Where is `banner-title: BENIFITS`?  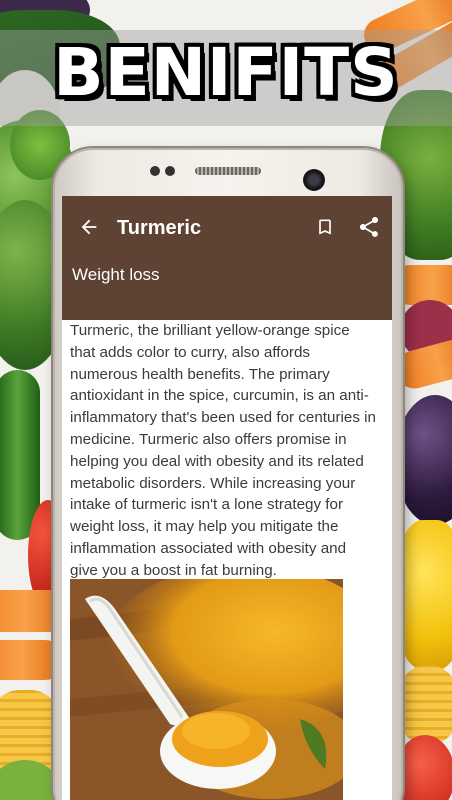
banner-title: BENIFITS is located at coordinates (226, 72).